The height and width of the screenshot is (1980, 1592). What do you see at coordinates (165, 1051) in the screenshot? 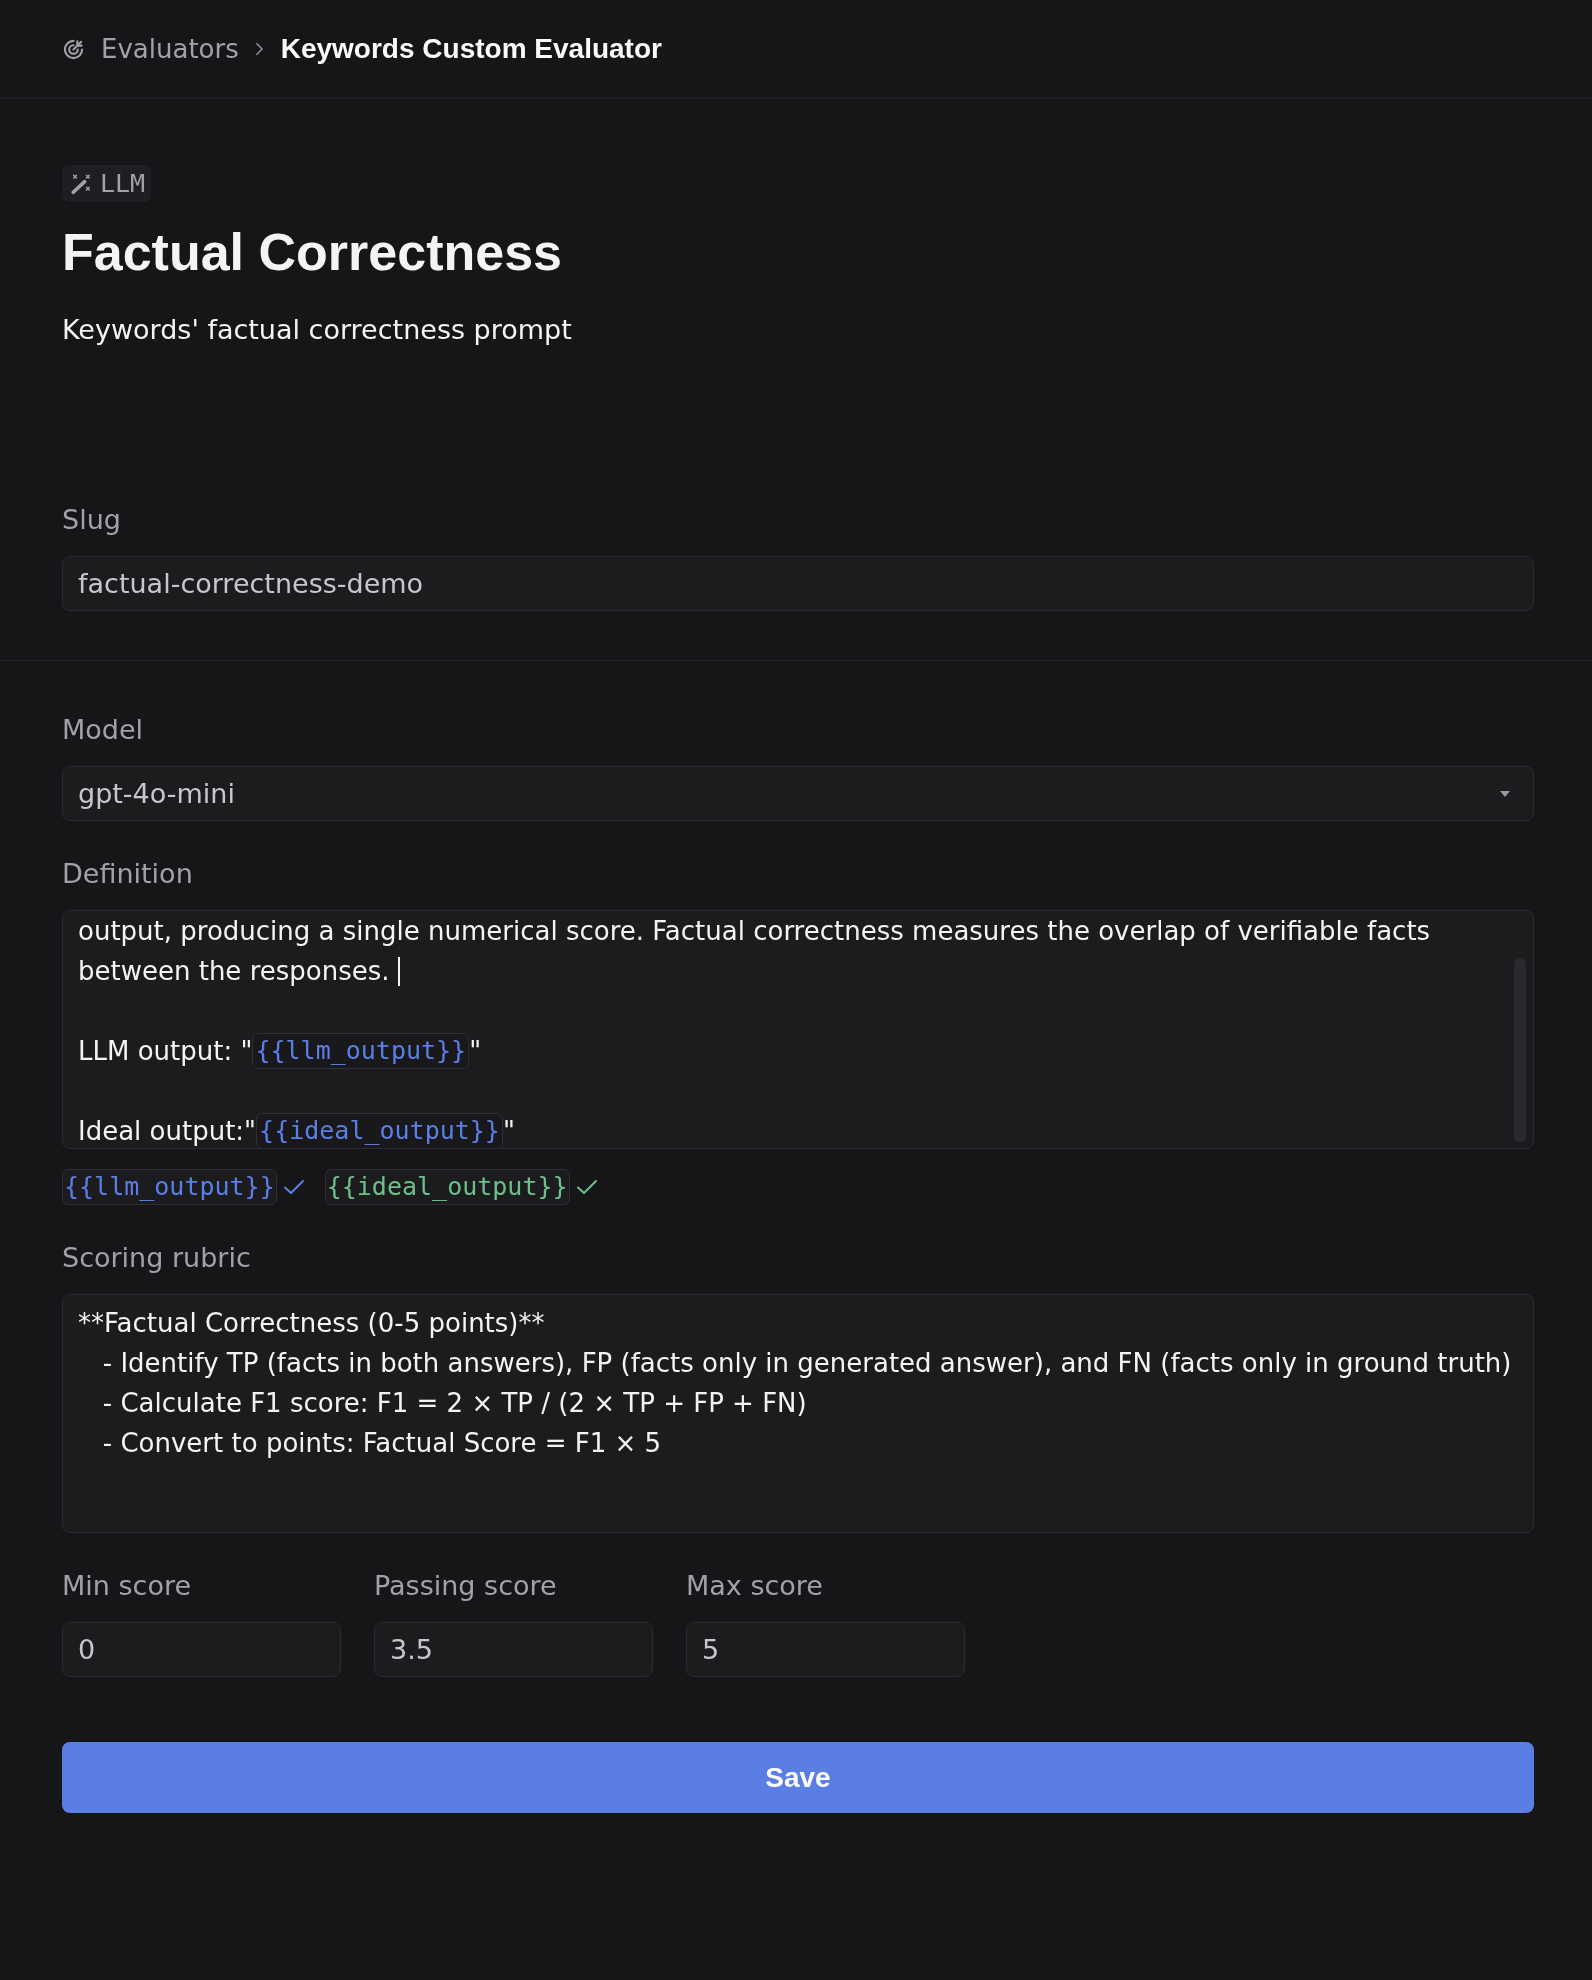
I see `definition-text: LLM output: "` at bounding box center [165, 1051].